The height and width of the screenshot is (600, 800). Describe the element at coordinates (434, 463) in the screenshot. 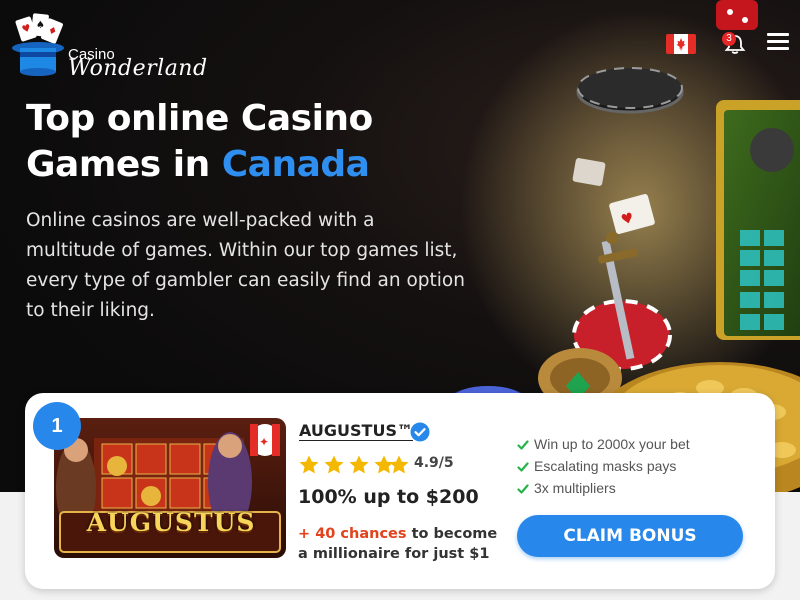

I see `rating-score: 4.9/5` at that location.